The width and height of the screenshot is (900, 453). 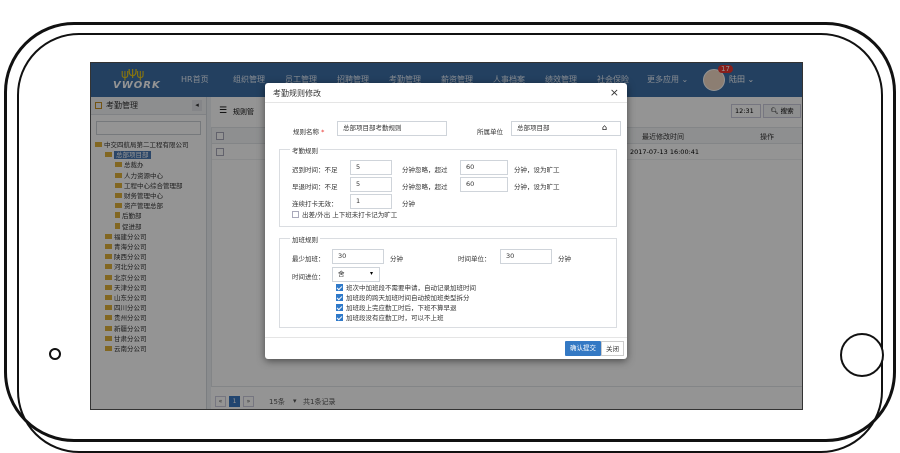 What do you see at coordinates (526, 256) in the screenshot?
I see `unit-time-input: 30` at bounding box center [526, 256].